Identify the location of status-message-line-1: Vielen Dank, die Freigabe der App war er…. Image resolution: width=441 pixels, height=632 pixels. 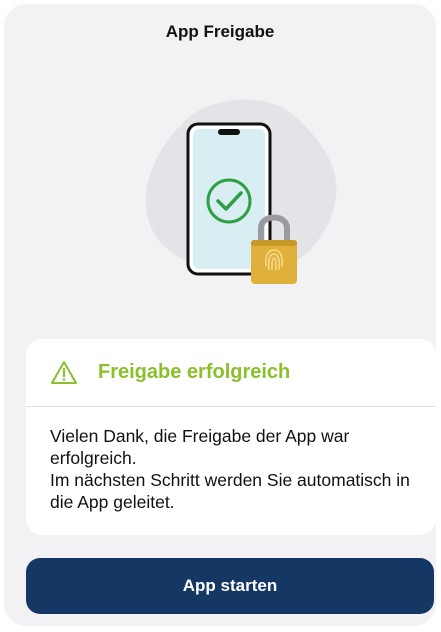
(200, 447).